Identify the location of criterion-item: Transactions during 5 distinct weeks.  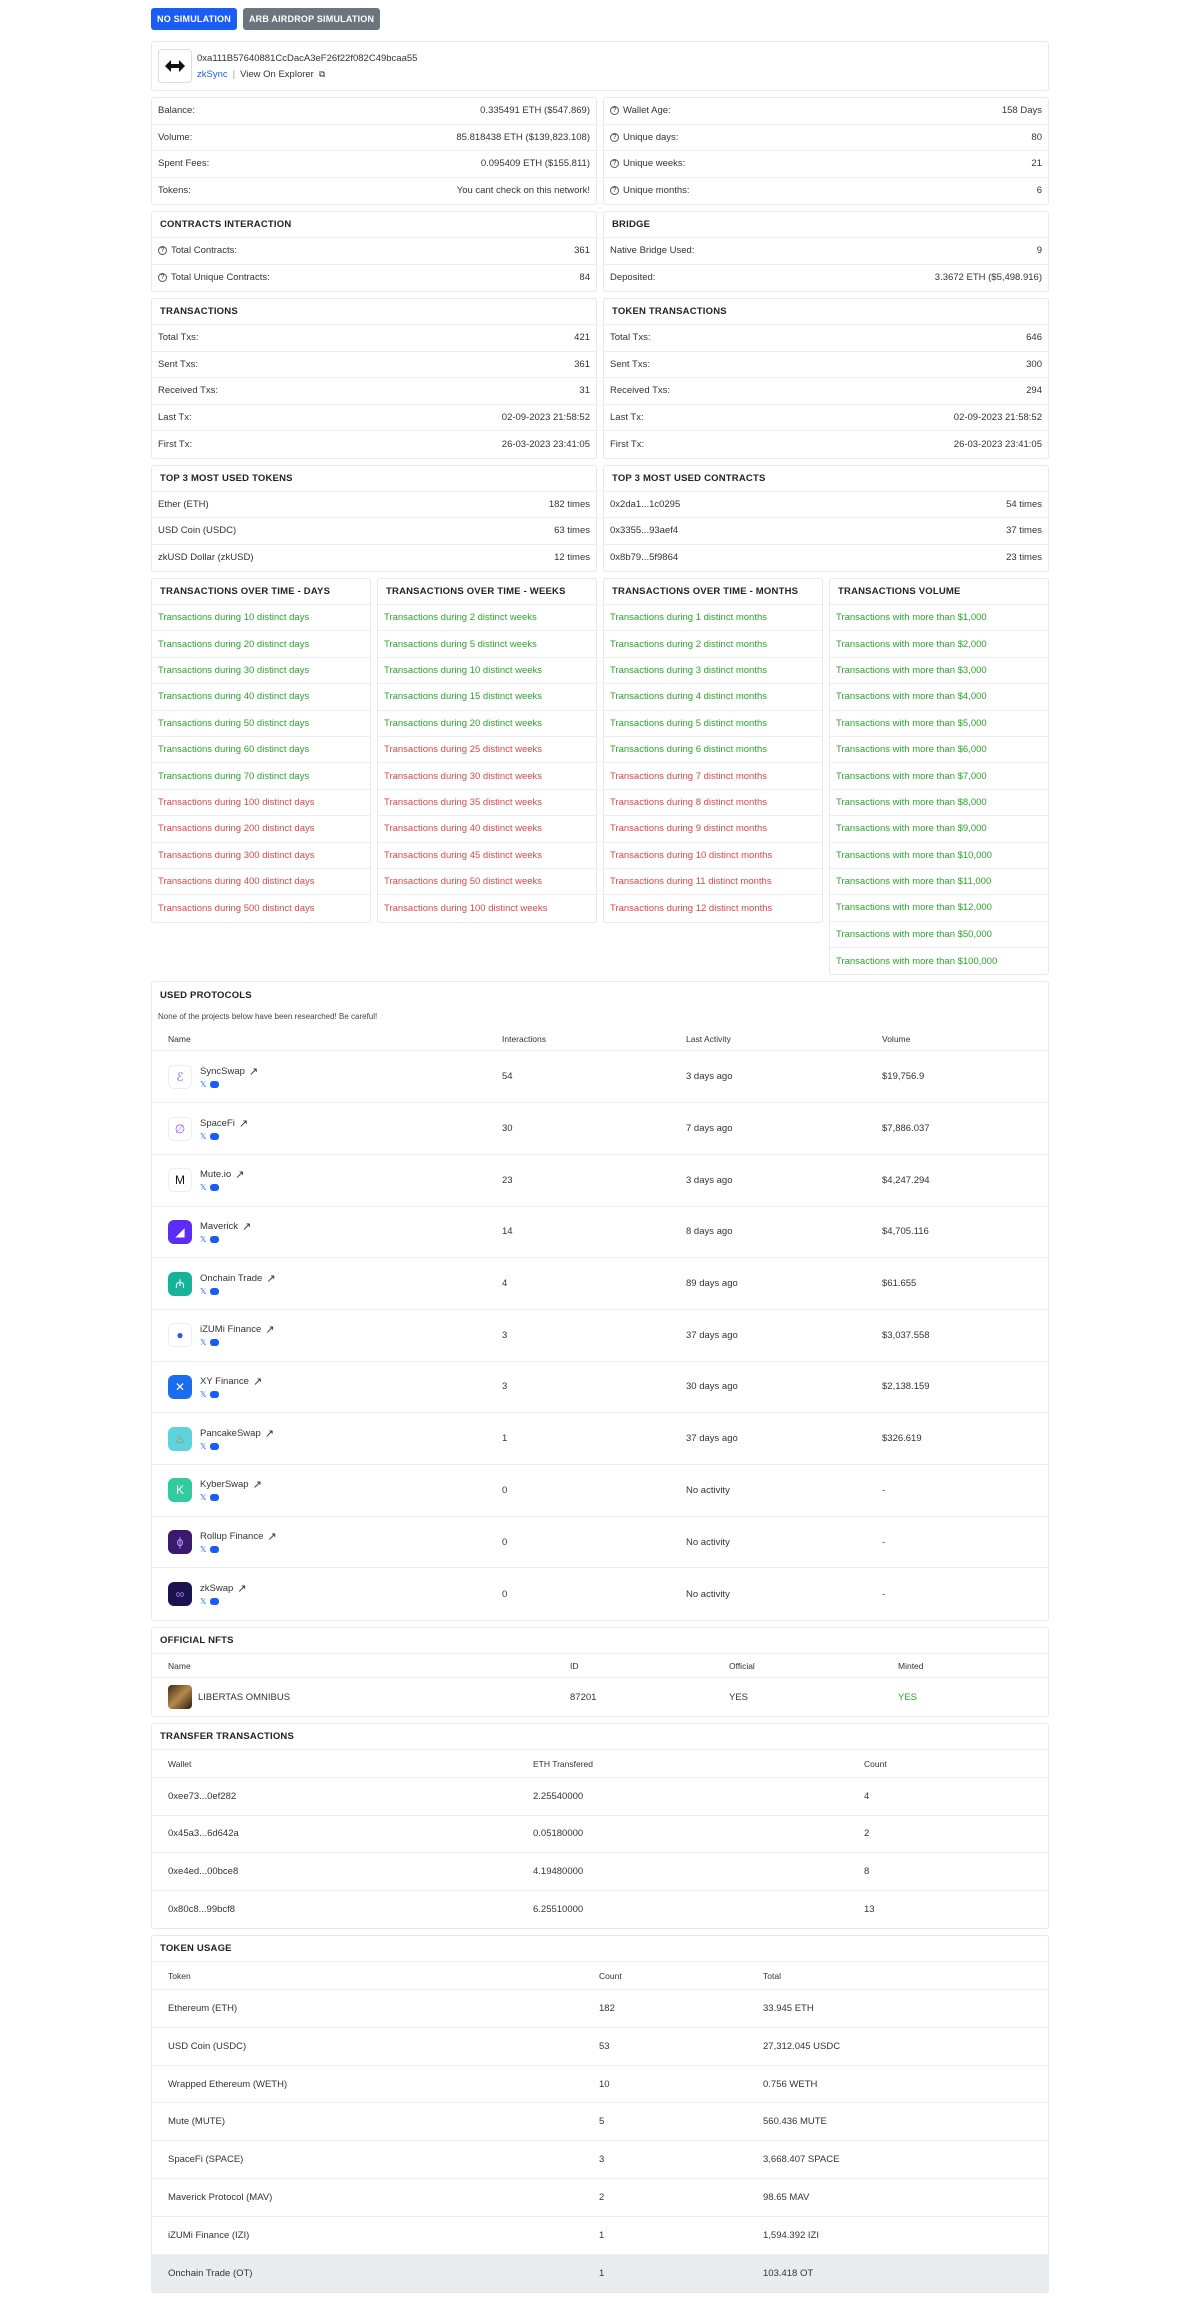
(487, 644).